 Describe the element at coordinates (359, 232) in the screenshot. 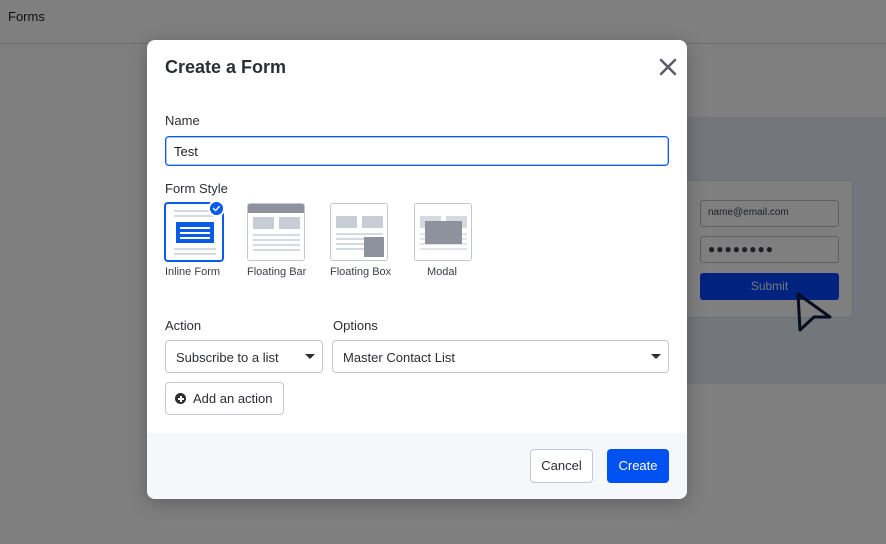

I see `floating-box-thumbnail` at that location.